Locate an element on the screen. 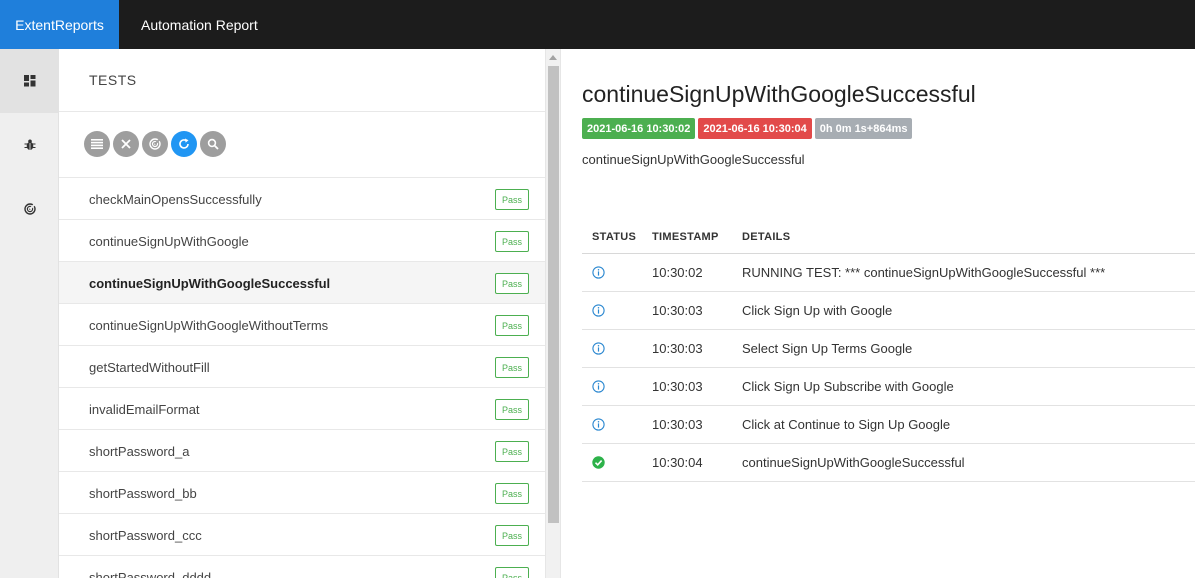  test-list-item: shortPassword_a Pass is located at coordinates (302, 451).